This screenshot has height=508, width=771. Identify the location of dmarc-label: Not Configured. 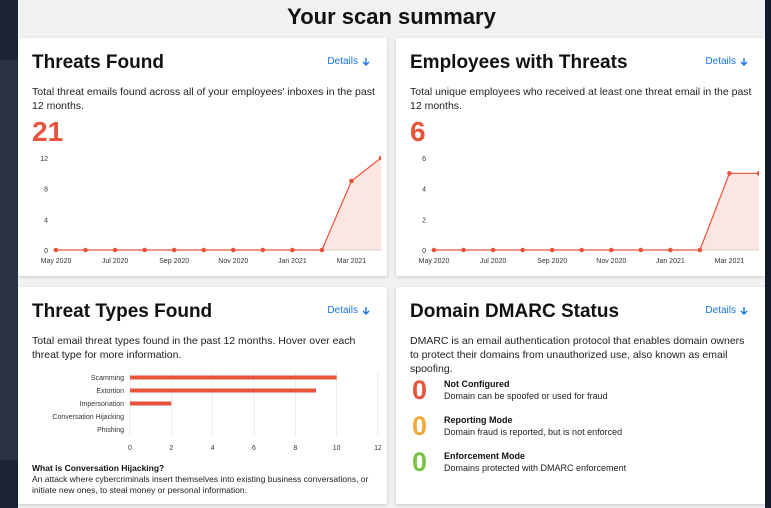
(477, 384).